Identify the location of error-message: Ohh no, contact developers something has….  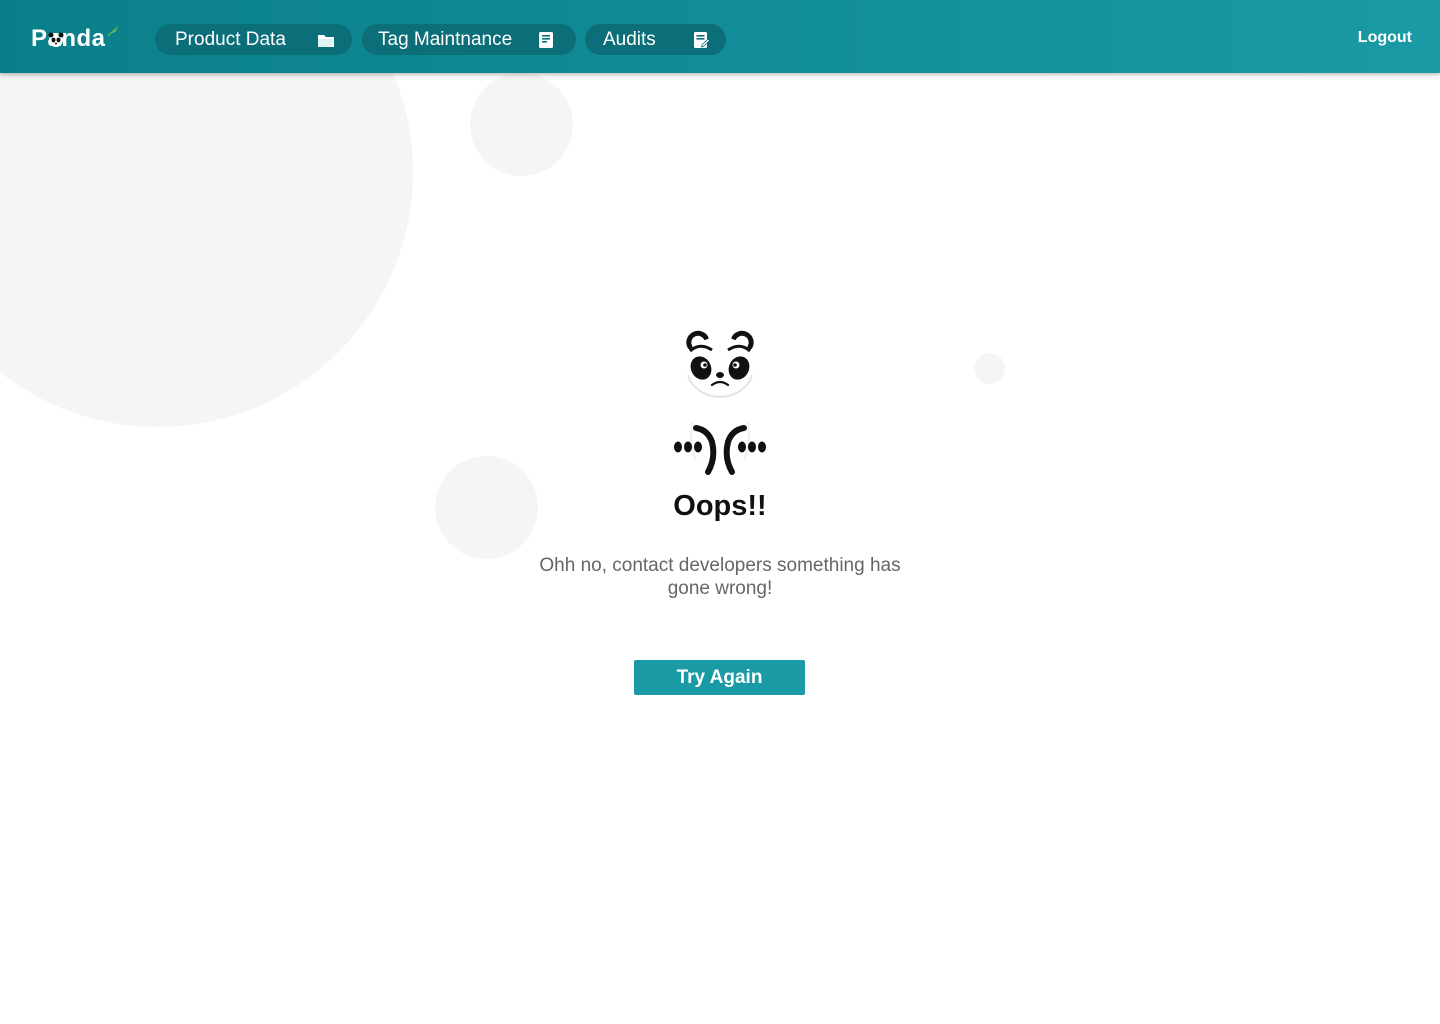
(720, 577).